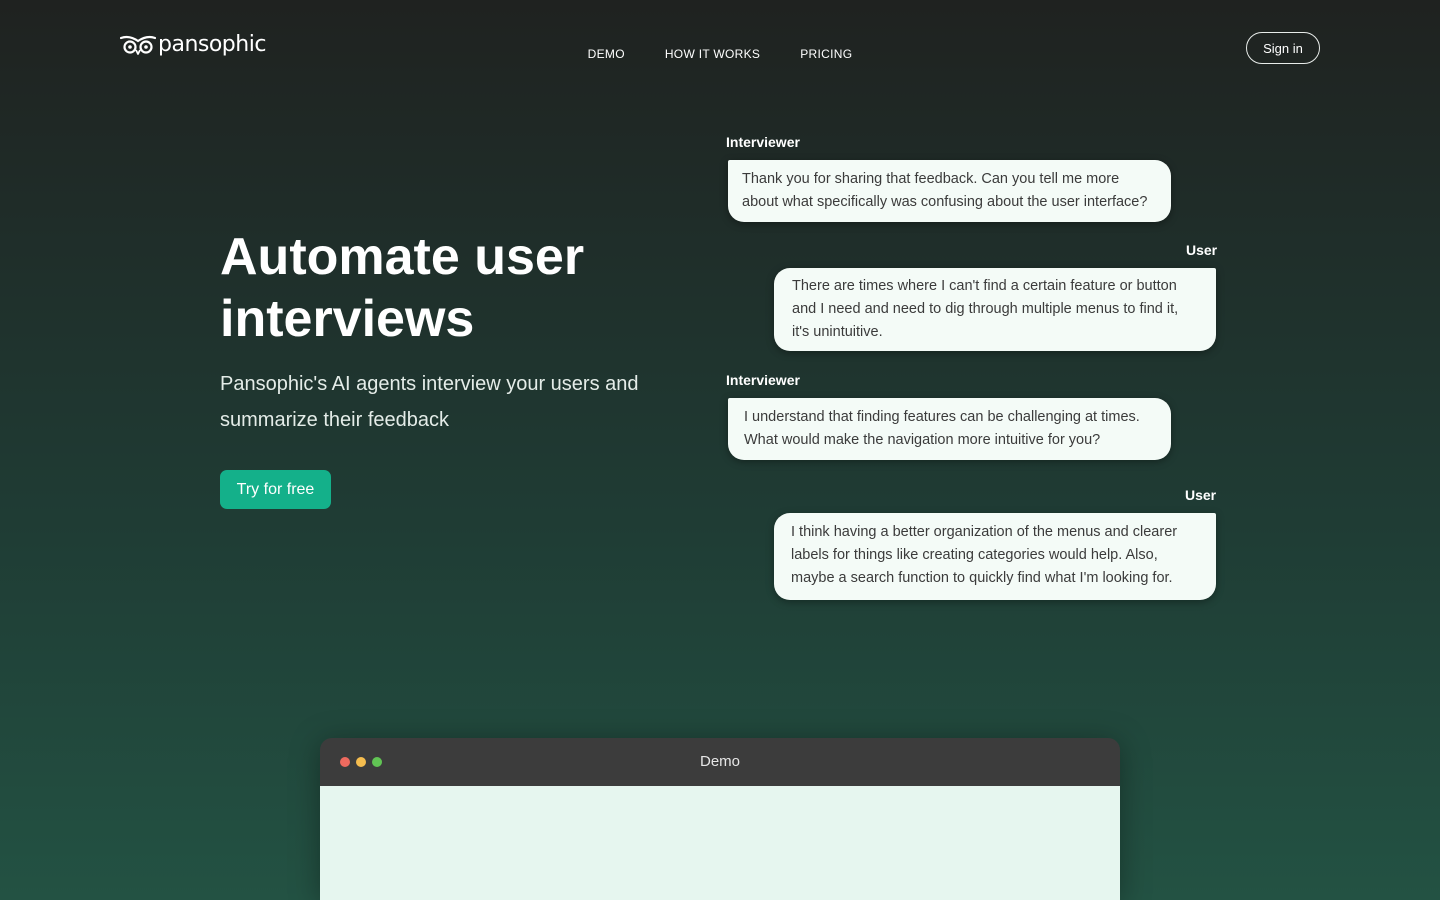 The height and width of the screenshot is (900, 1440). Describe the element at coordinates (826, 54) in the screenshot. I see `nav-link-pricing: PRICING` at that location.